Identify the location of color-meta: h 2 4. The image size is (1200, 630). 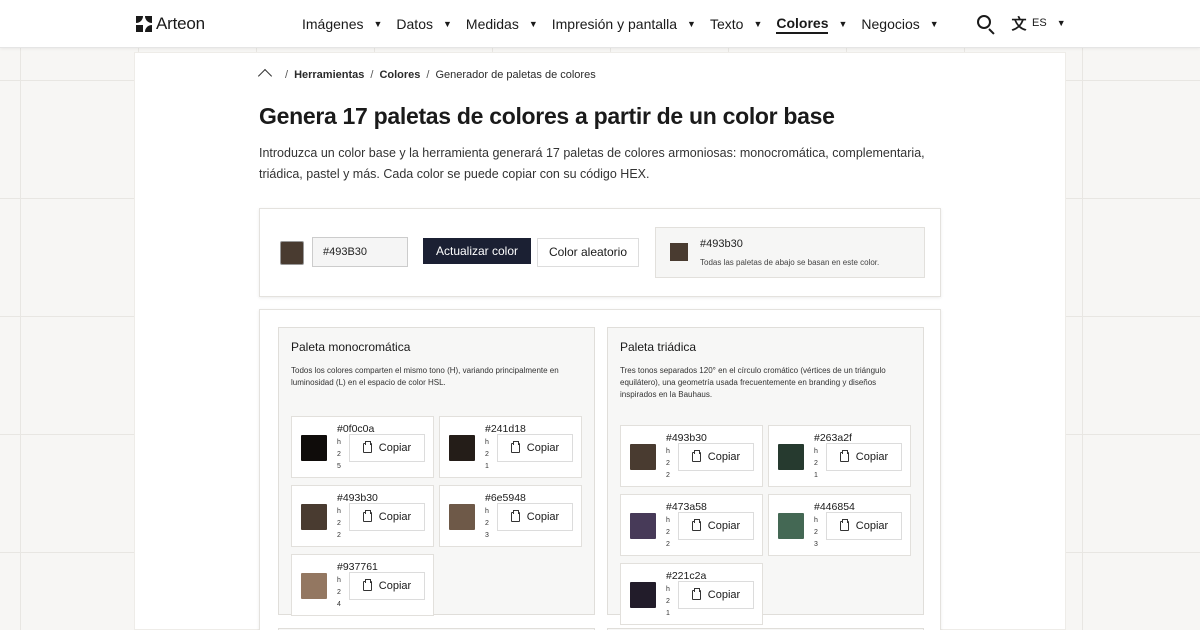
(340, 593).